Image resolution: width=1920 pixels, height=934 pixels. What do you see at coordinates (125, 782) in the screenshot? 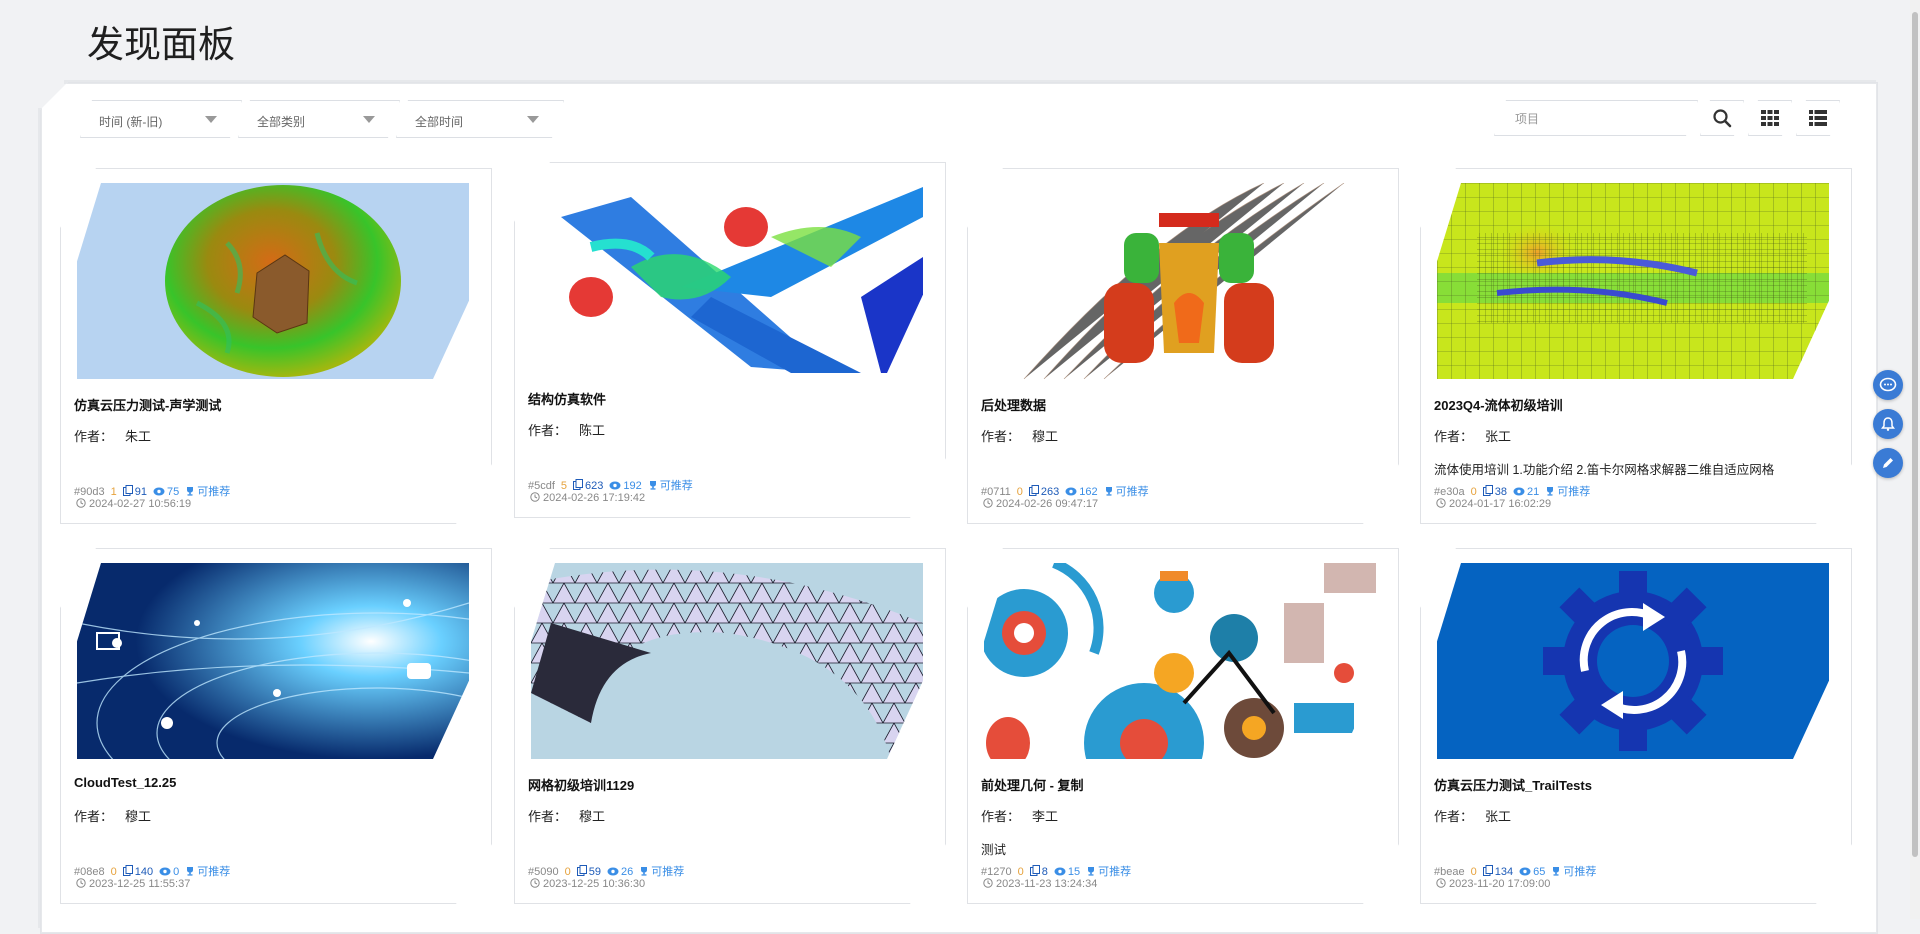
I see `project-title: CloudTest_12.25` at bounding box center [125, 782].